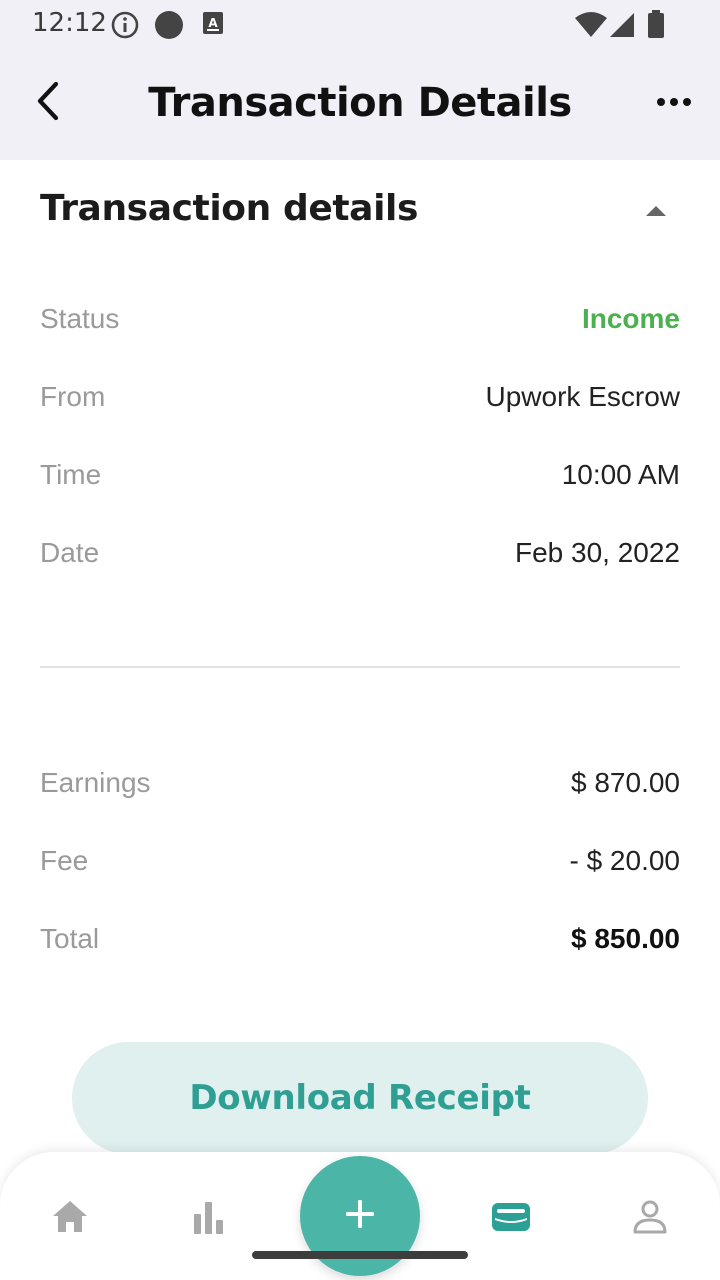  Describe the element at coordinates (630, 318) in the screenshot. I see `status-value: Income` at that location.